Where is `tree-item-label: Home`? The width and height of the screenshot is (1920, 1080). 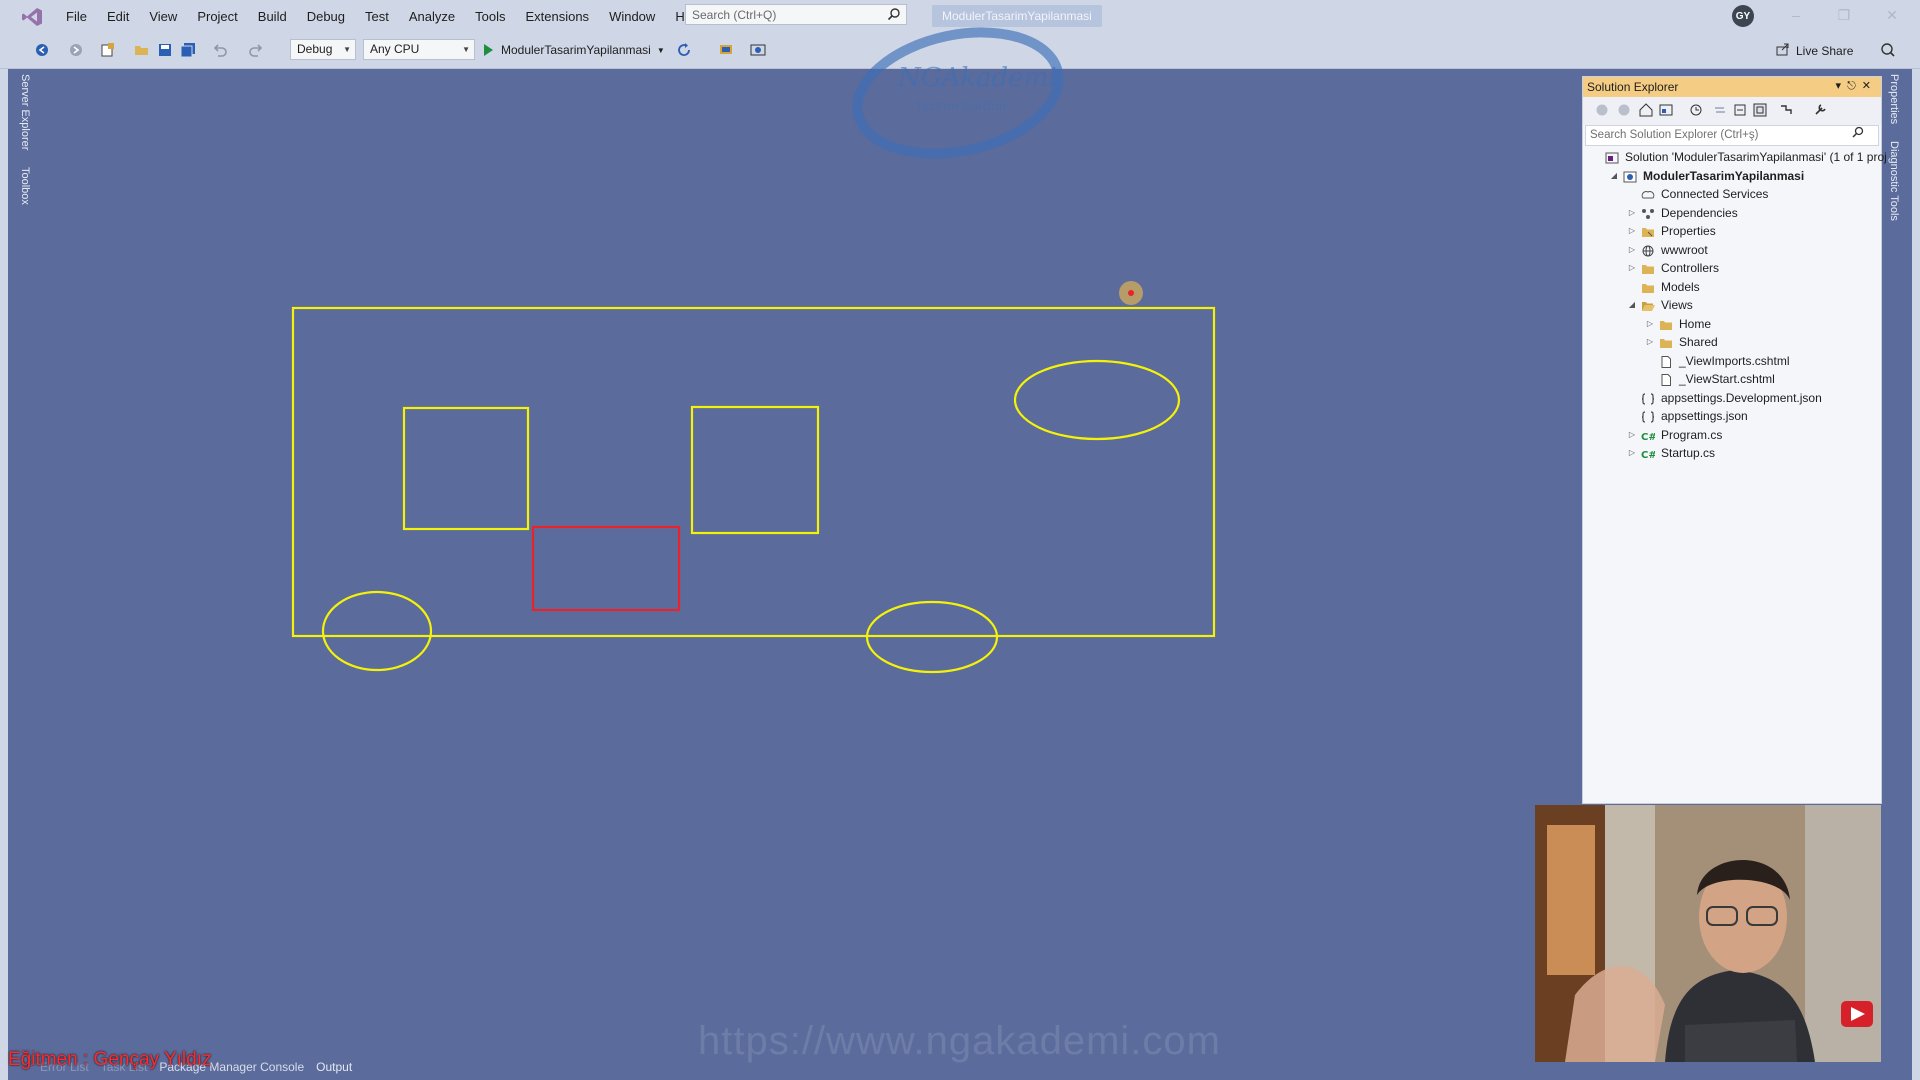
tree-item-label: Home is located at coordinates (1695, 323).